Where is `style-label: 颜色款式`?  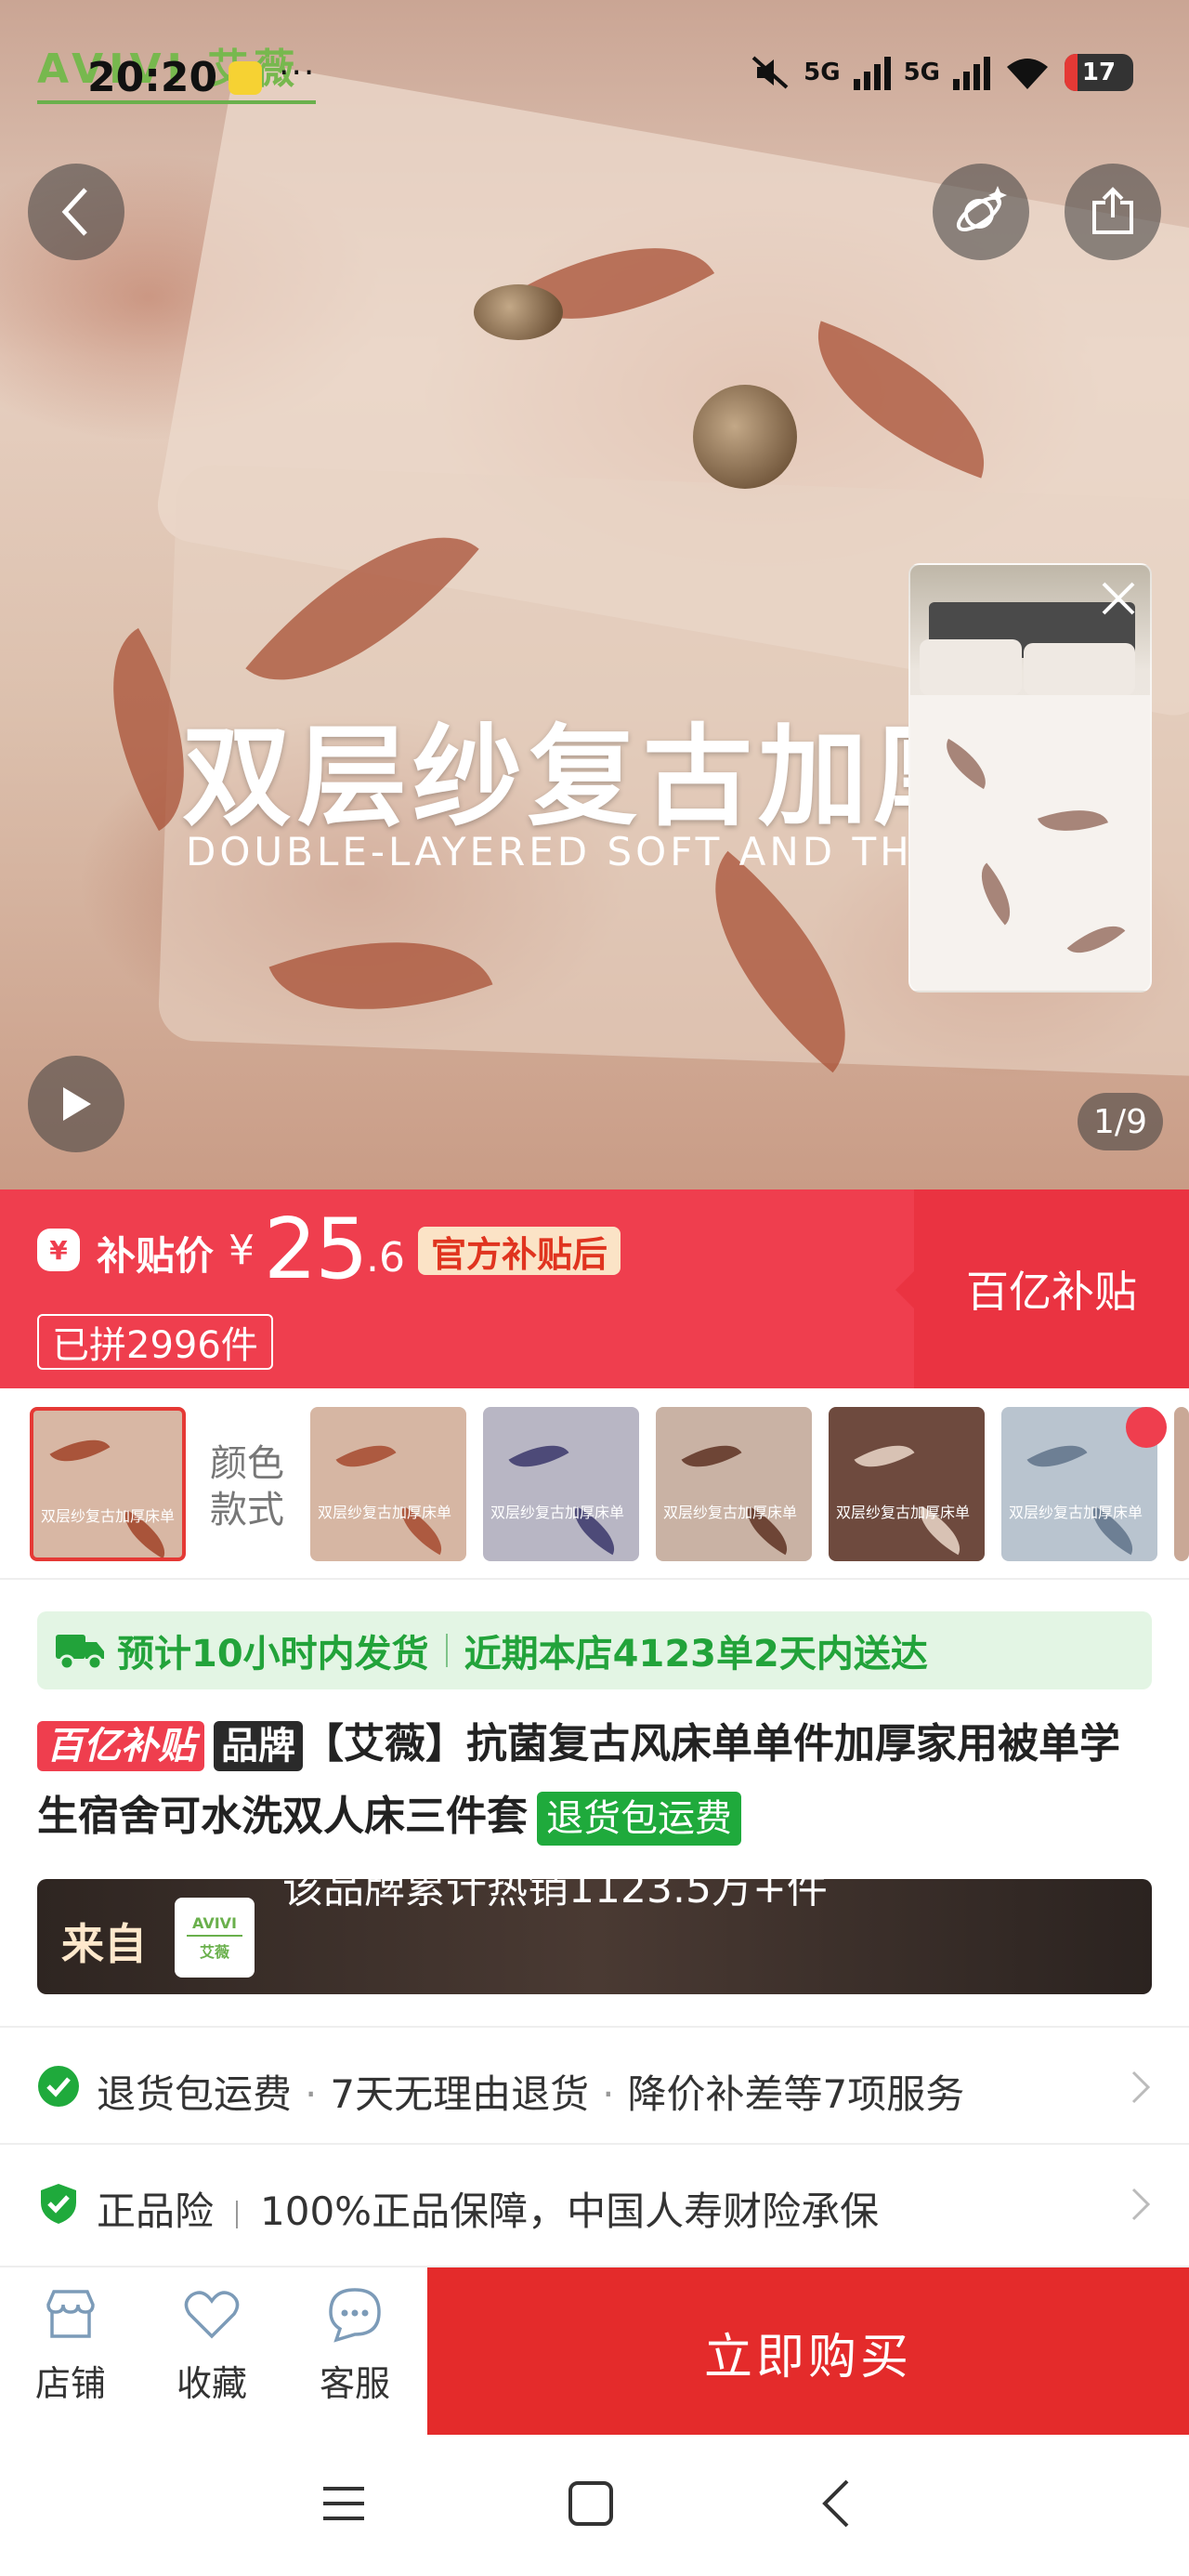
style-label: 颜色款式 is located at coordinates (255, 1486).